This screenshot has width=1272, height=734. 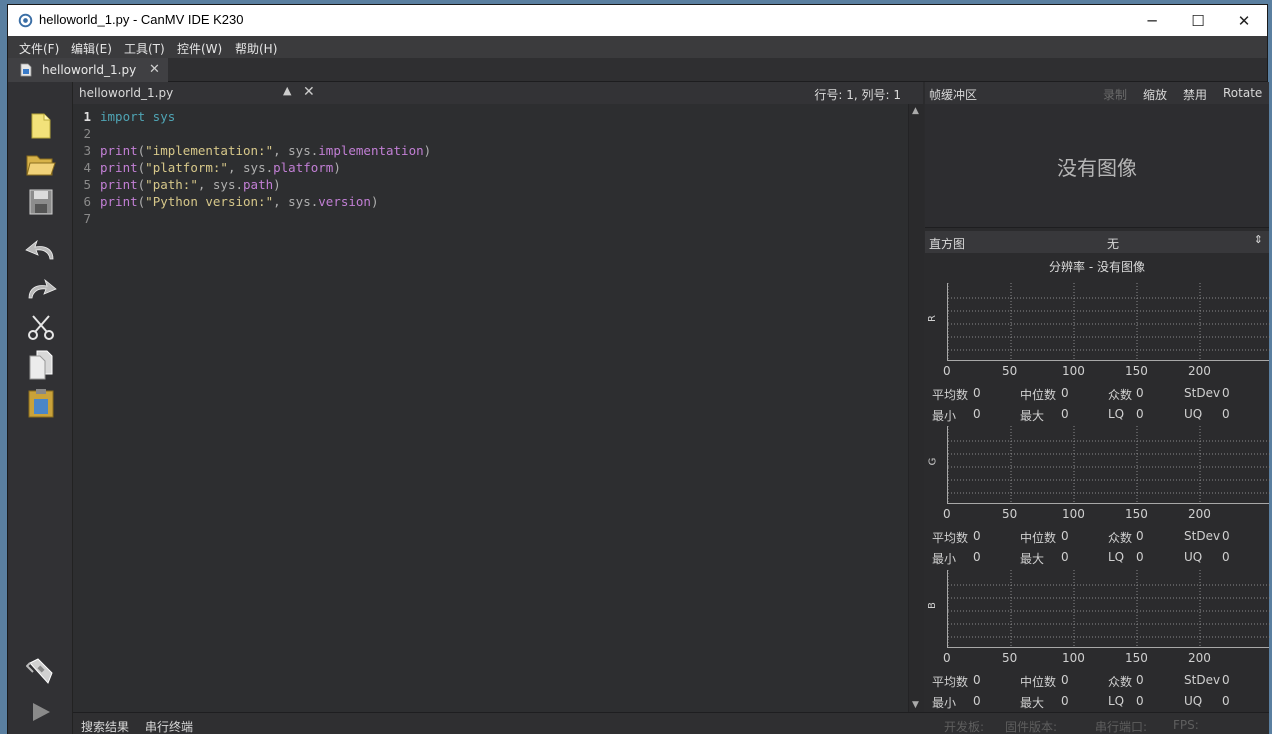 I want to click on close-button: ✕, so click(x=1244, y=20).